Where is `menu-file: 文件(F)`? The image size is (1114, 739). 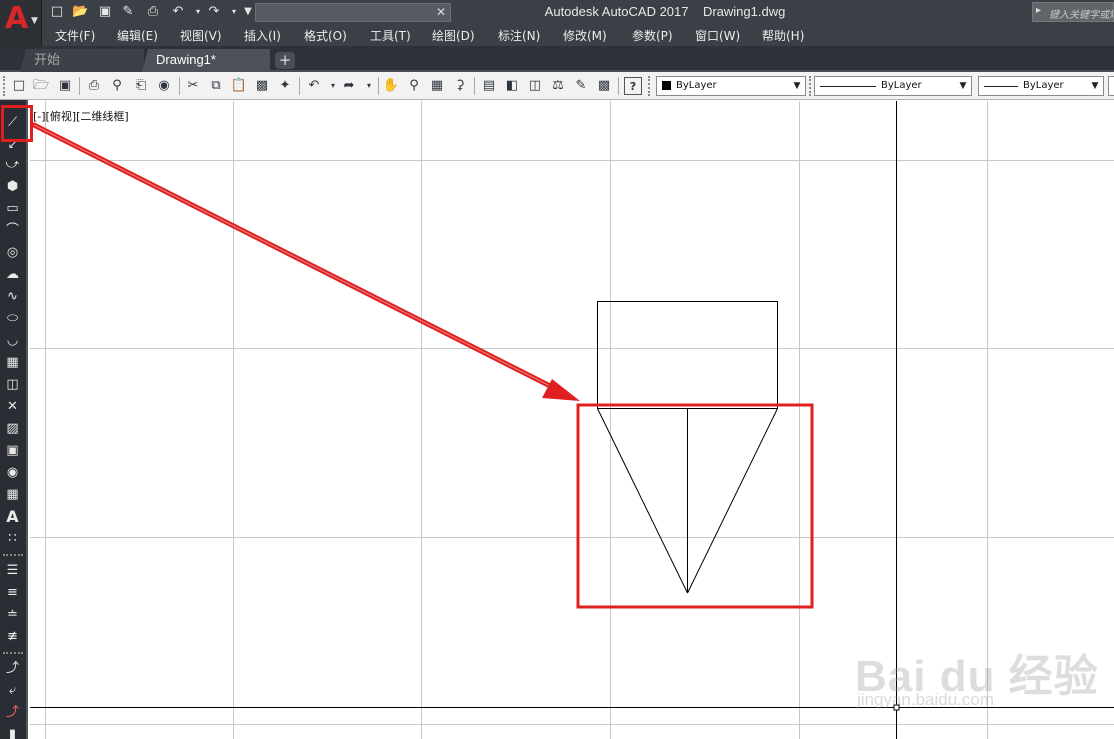
menu-file: 文件(F) is located at coordinates (75, 35).